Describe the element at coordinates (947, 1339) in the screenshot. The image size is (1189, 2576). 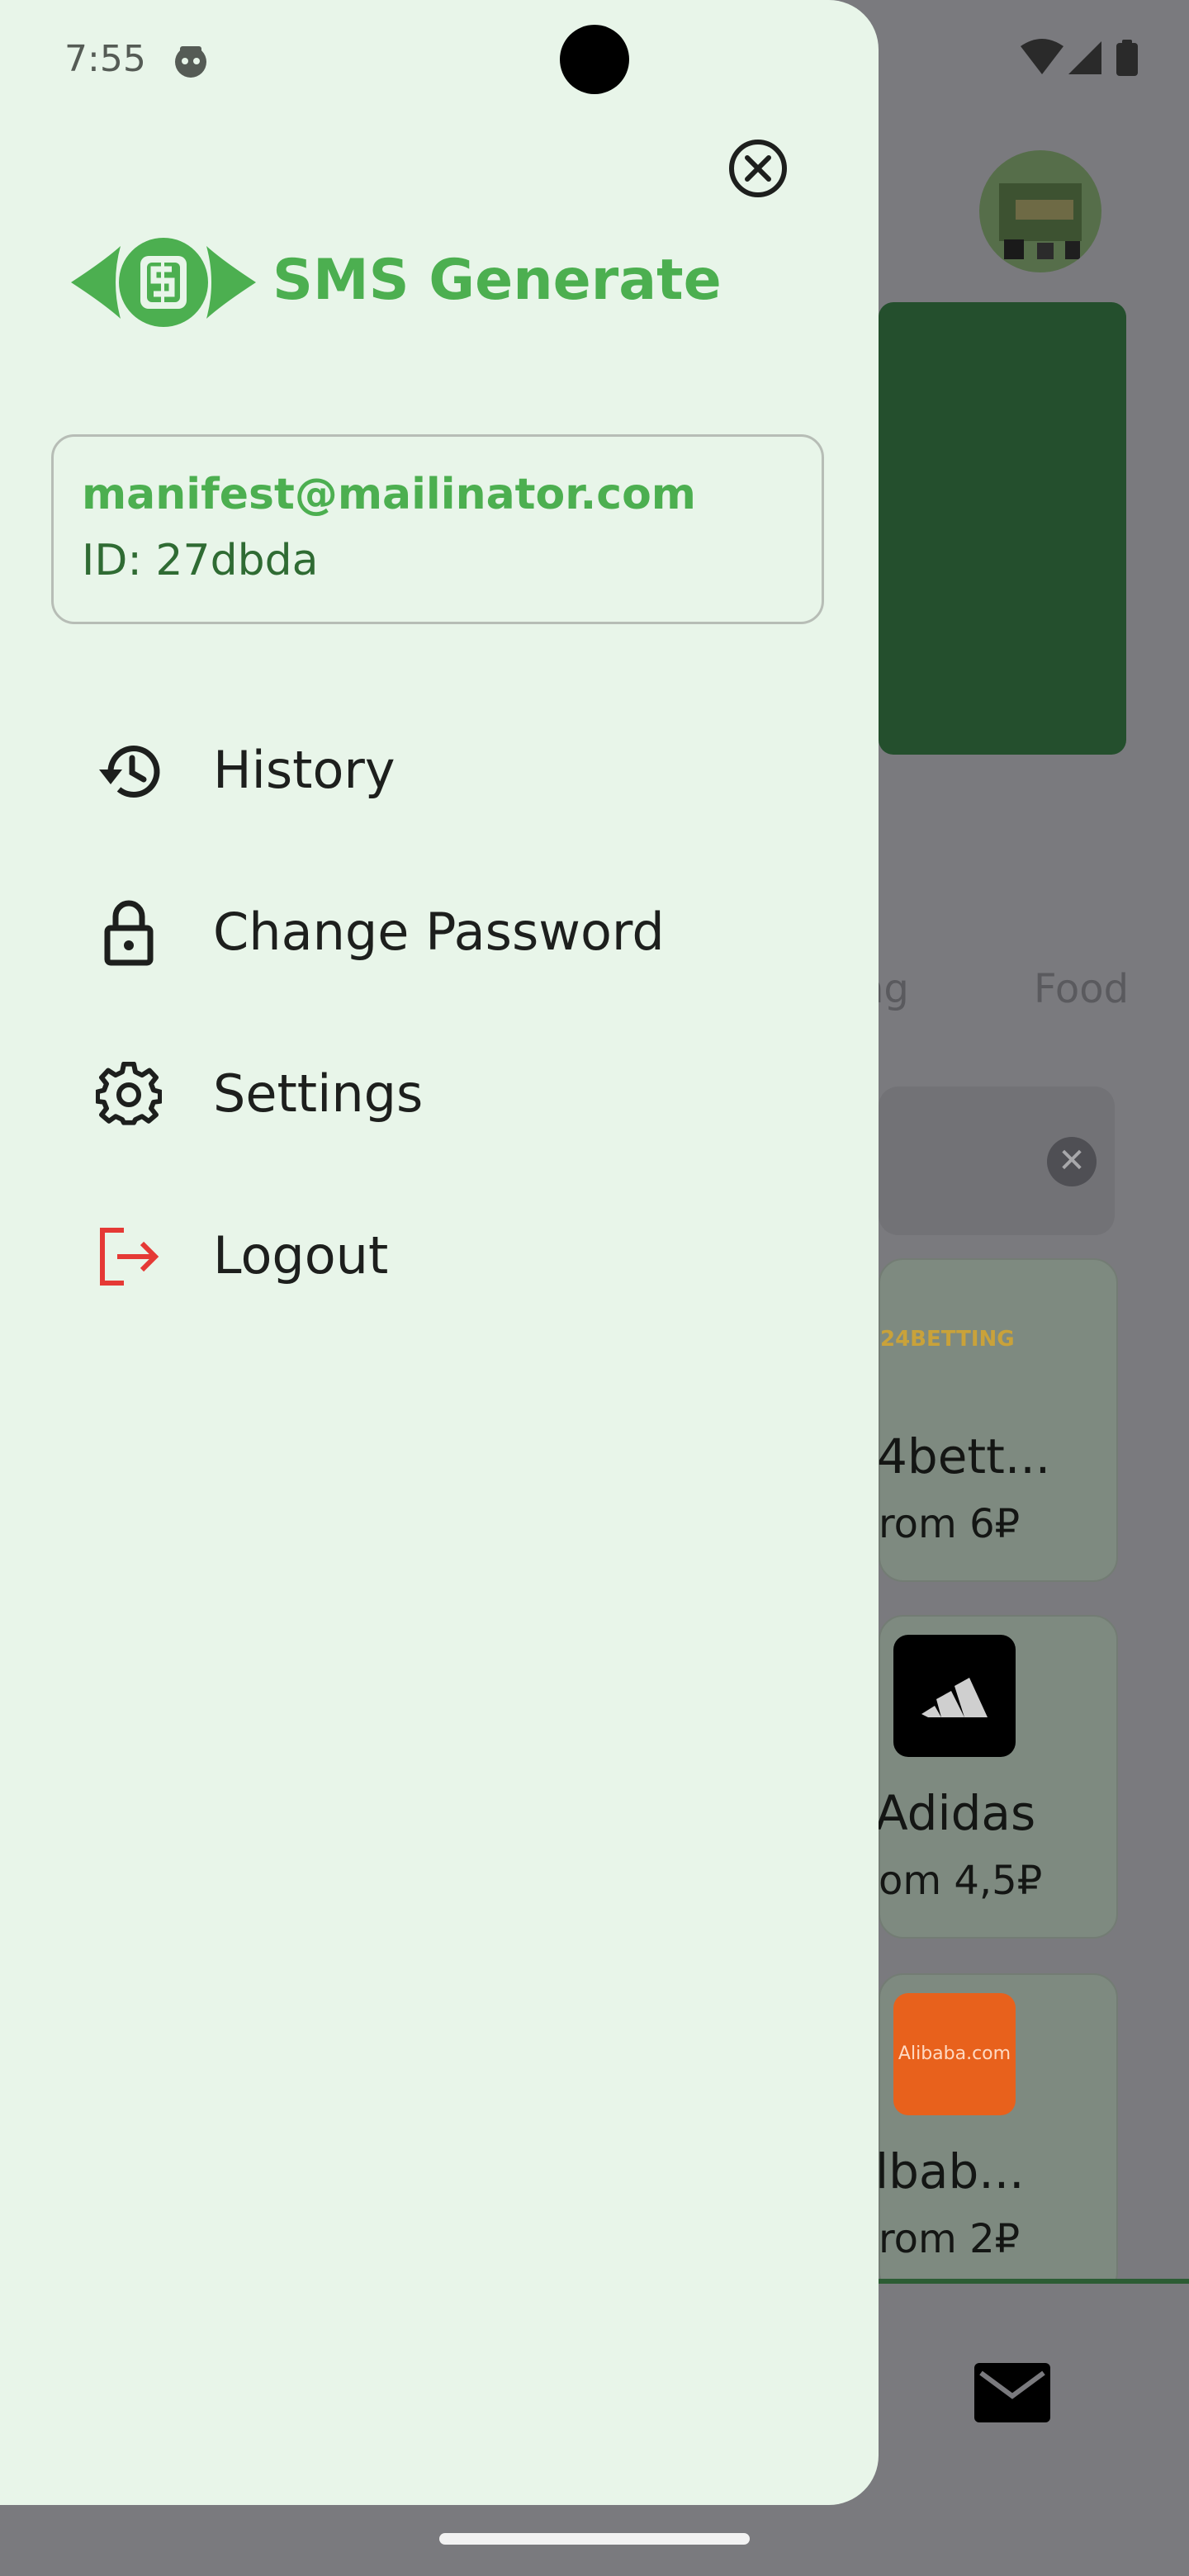
I see `service-logo: 24BETTING` at that location.